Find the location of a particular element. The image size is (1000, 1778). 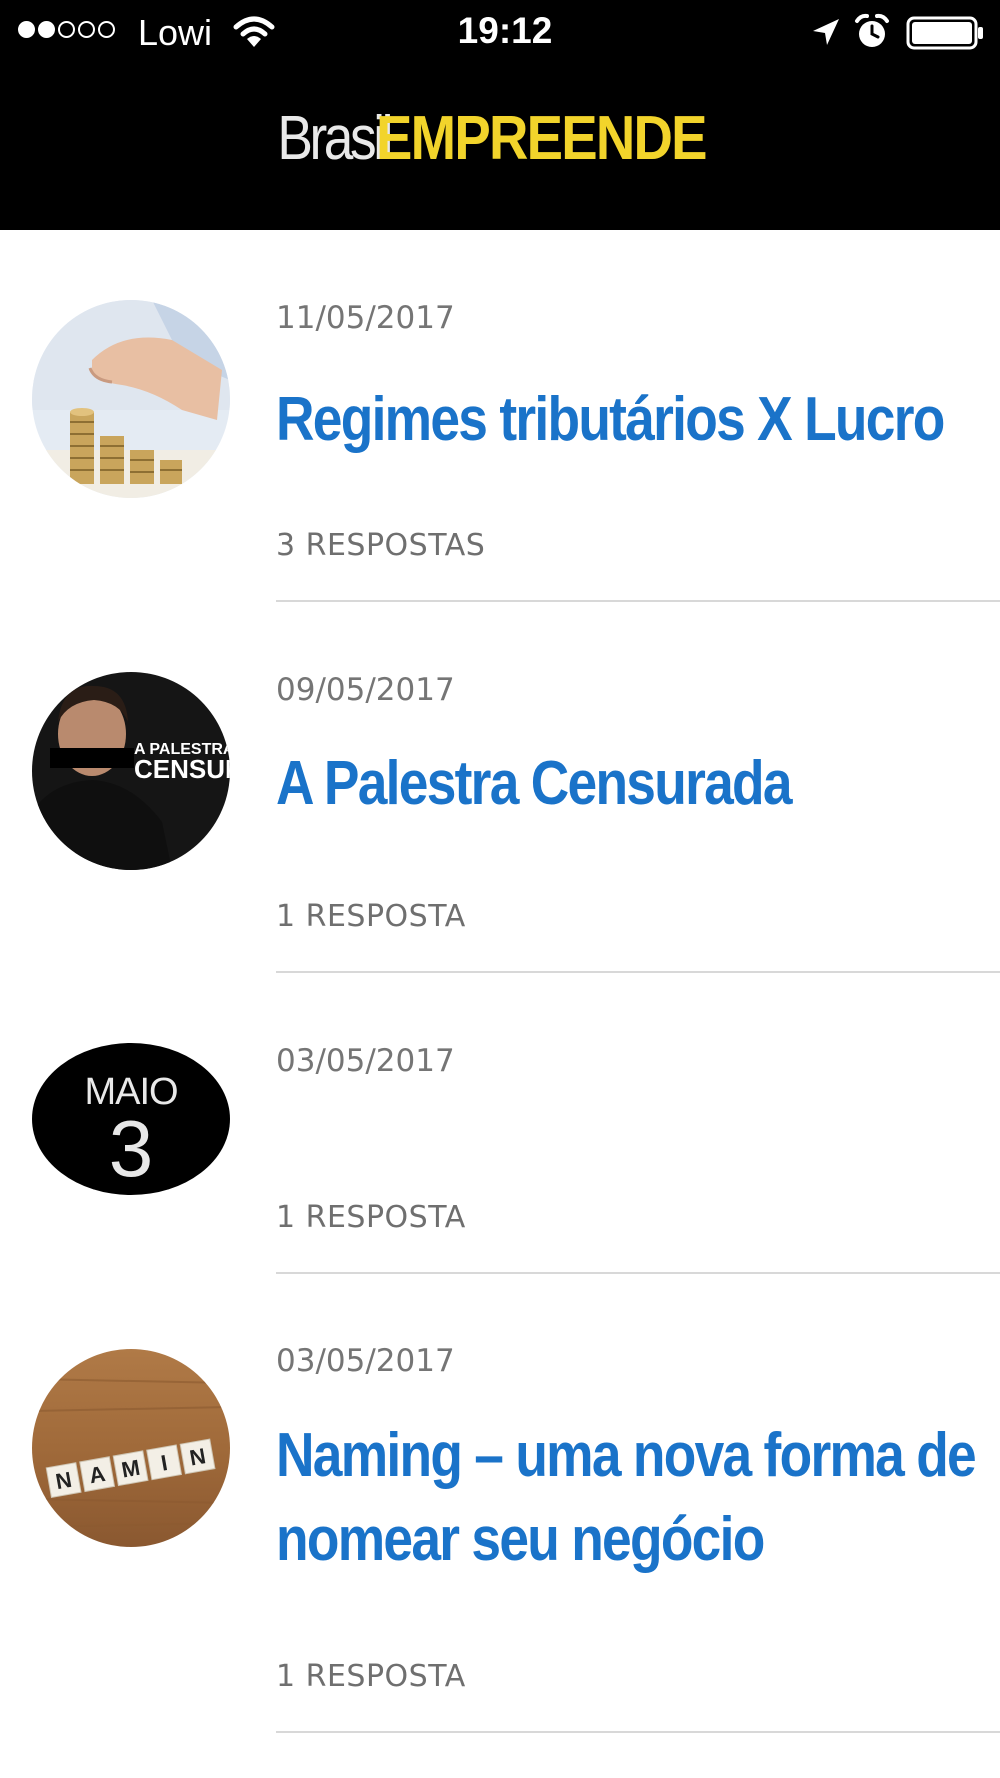

app-header: BrasilEMPREENDE is located at coordinates (500, 148).